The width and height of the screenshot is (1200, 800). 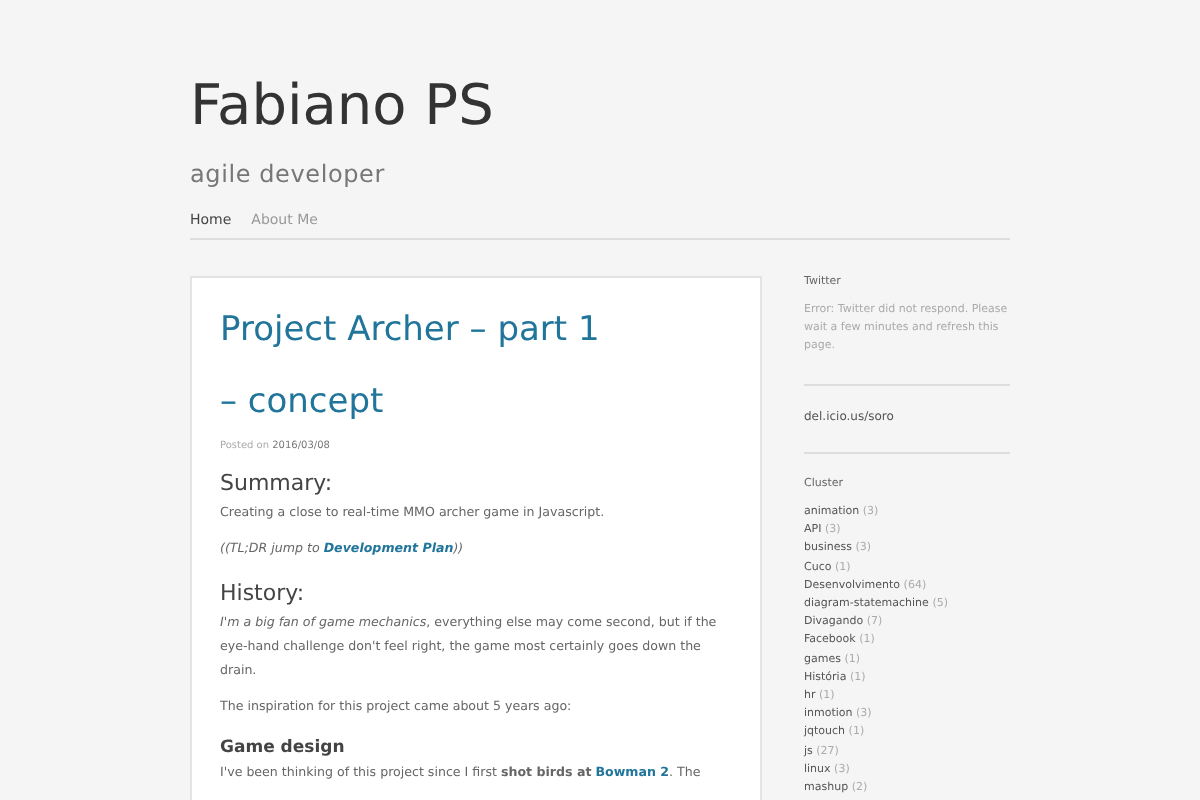 I want to click on site-tagline: agile developer, so click(x=288, y=174).